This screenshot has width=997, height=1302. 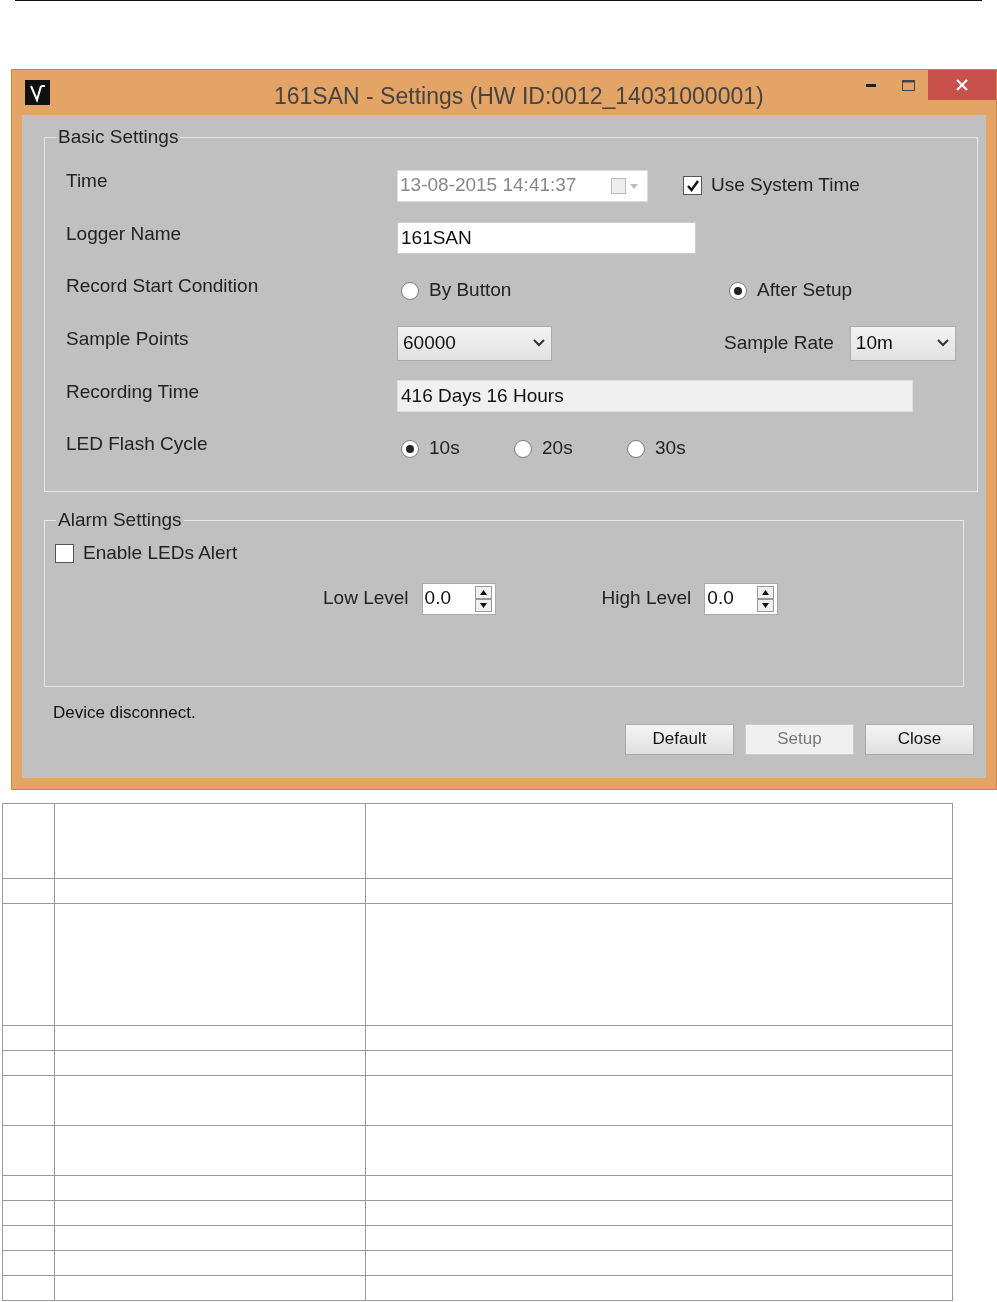 I want to click on checkbox, so click(x=64, y=553).